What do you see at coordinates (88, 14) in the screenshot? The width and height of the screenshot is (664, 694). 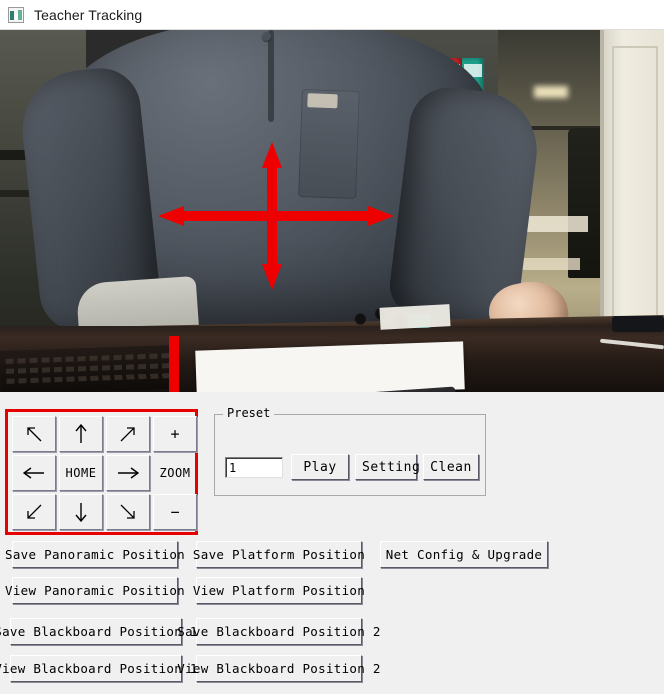 I see `window-title: Teacher Tracking` at bounding box center [88, 14].